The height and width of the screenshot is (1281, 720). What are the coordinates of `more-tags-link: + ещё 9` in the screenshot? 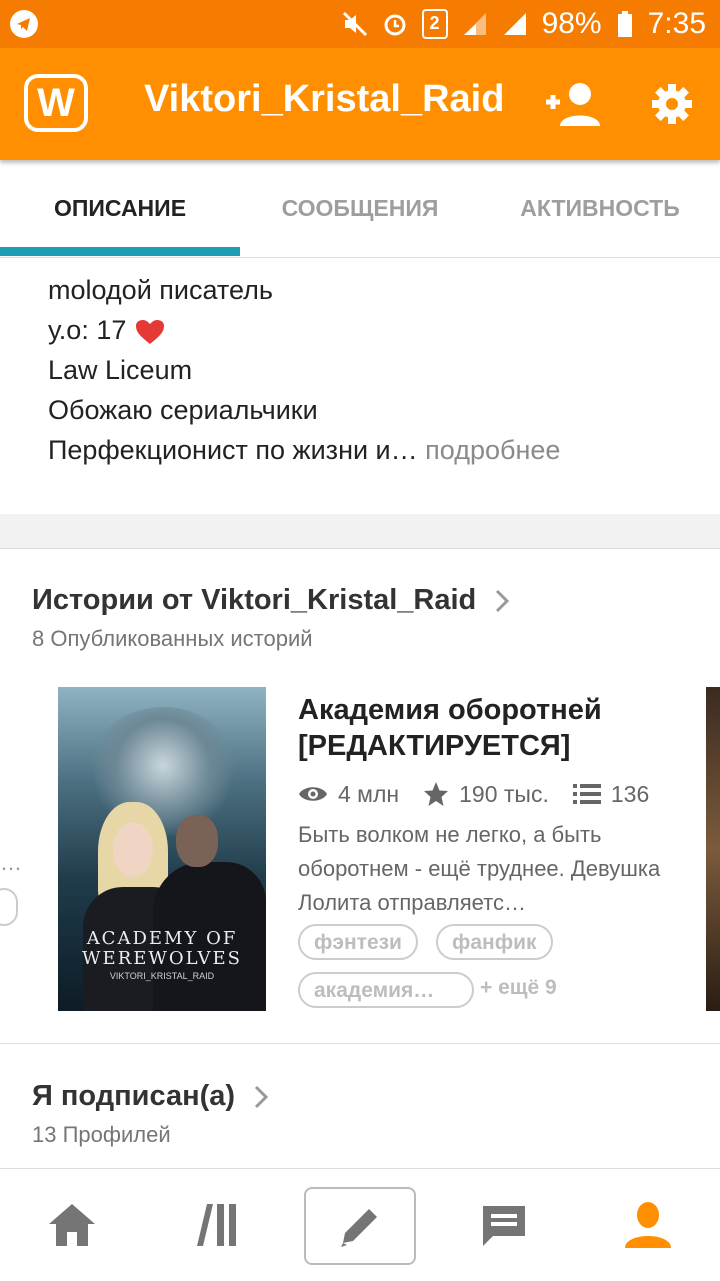 It's located at (518, 988).